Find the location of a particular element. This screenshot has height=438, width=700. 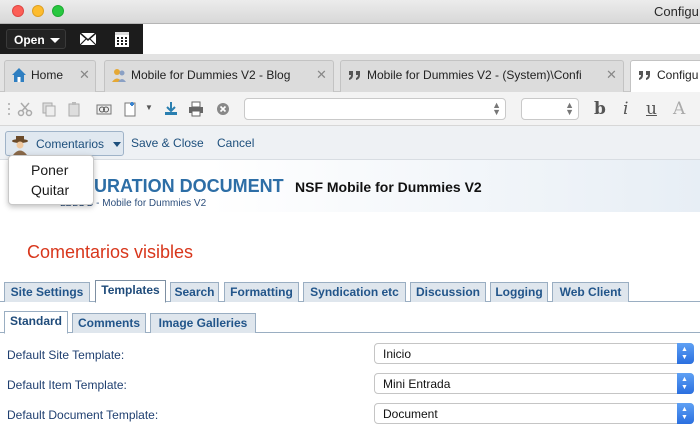

select-value: Mini Entrada is located at coordinates (417, 384).